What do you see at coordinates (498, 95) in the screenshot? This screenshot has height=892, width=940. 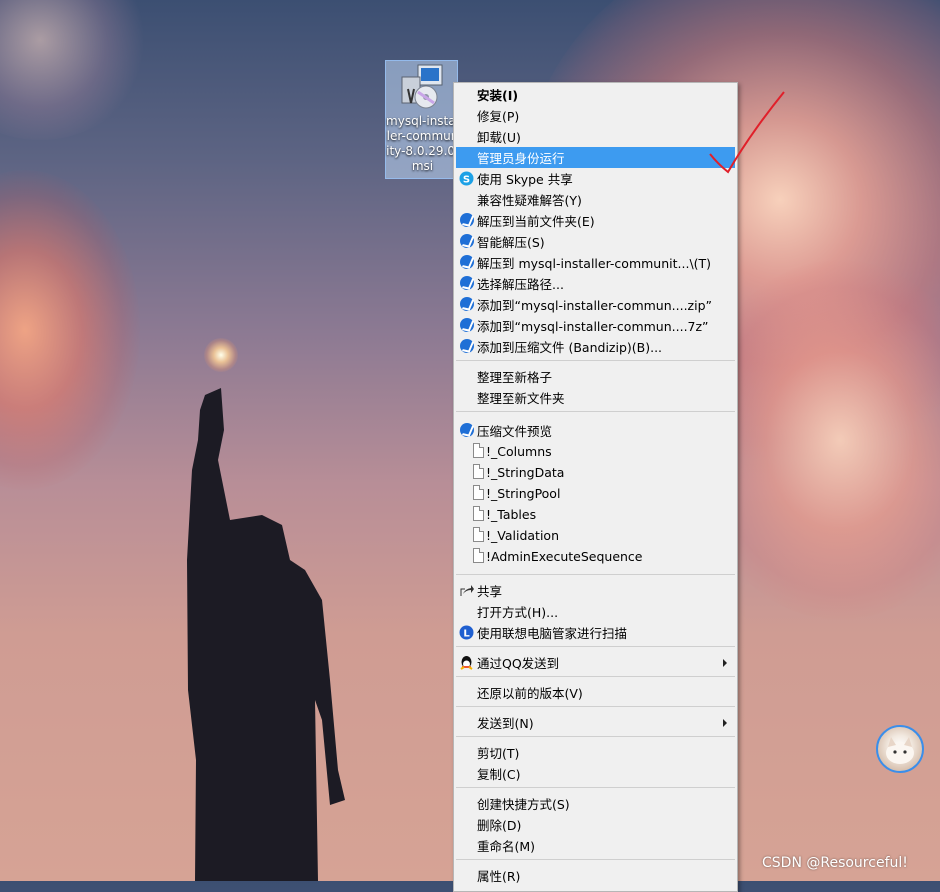 I see `menu-item-label: 安装(I)` at bounding box center [498, 95].